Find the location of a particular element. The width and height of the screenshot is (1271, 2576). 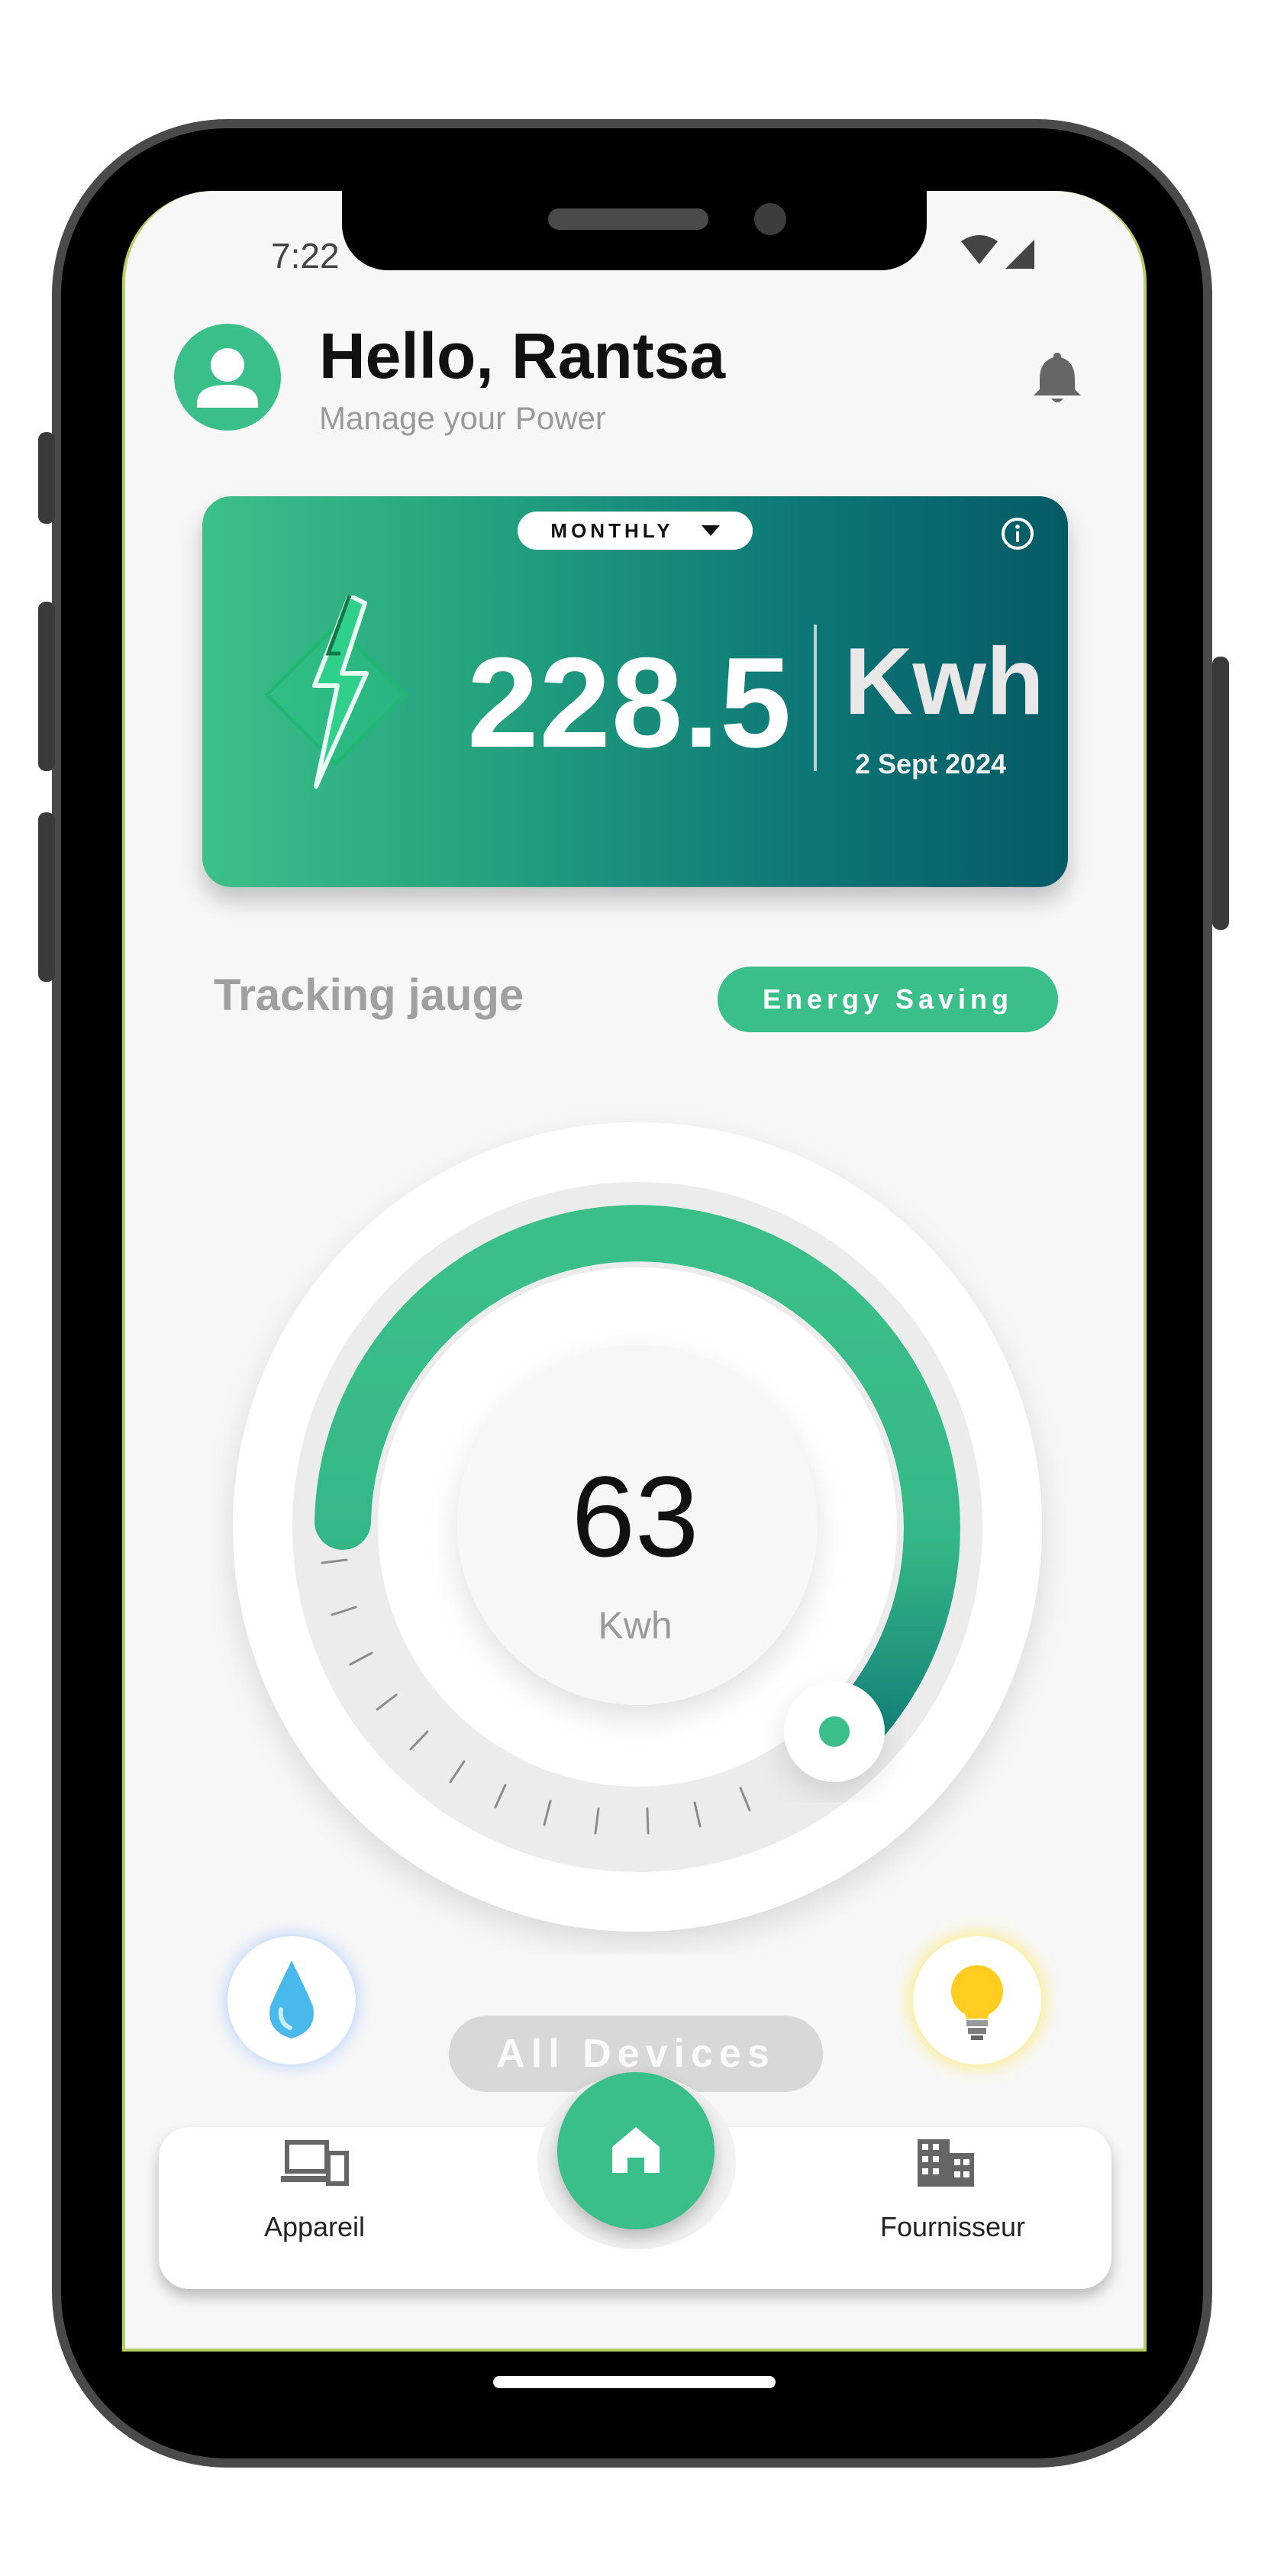

profile-avatar is located at coordinates (228, 377).